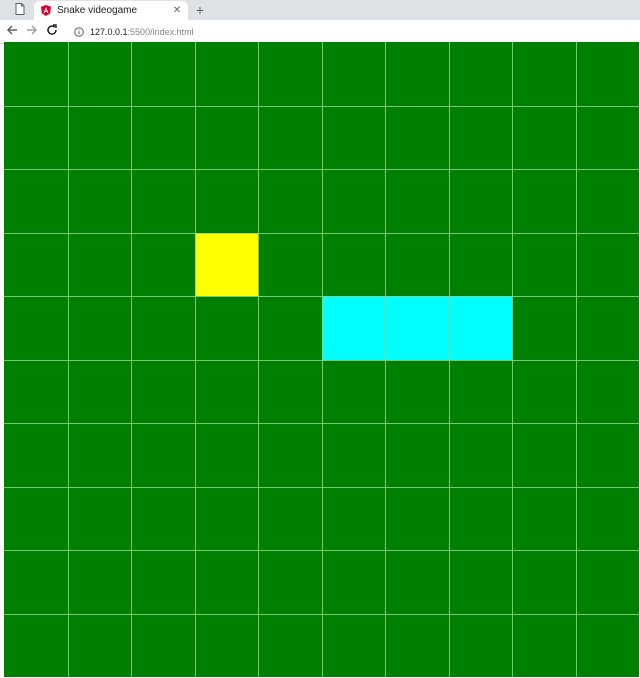 The image size is (640, 678). I want to click on back-button, so click(12, 32).